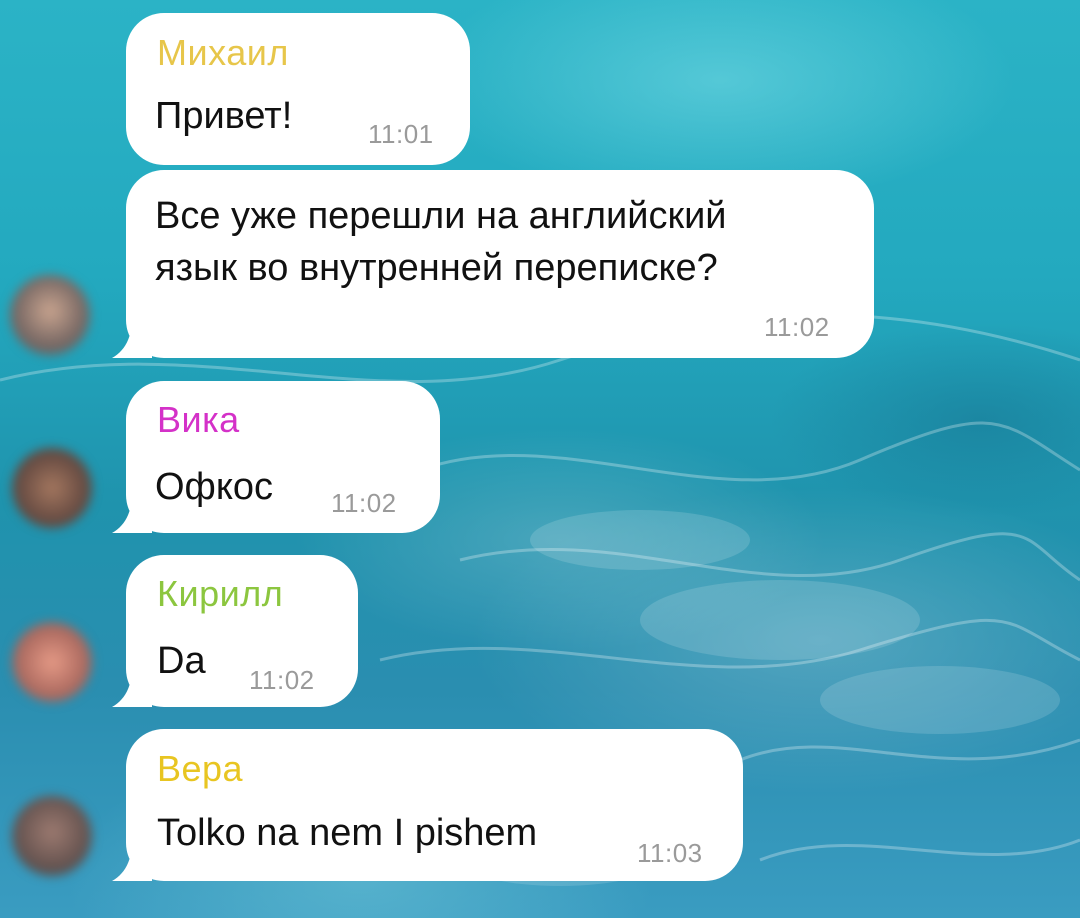 This screenshot has height=918, width=1080. I want to click on message-text: Привет!, so click(224, 116).